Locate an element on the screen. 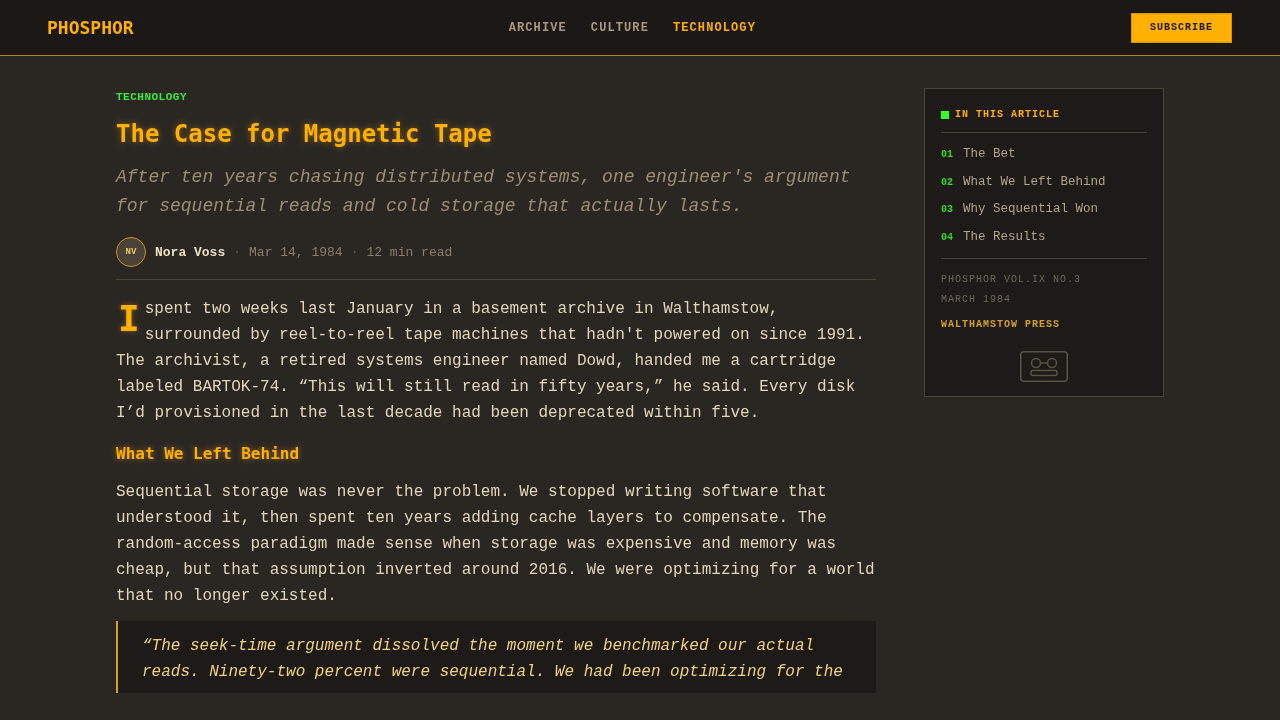 Image resolution: width=1280 pixels, height=720 pixels. article-title: The Case for Magnetic Tape is located at coordinates (304, 134).